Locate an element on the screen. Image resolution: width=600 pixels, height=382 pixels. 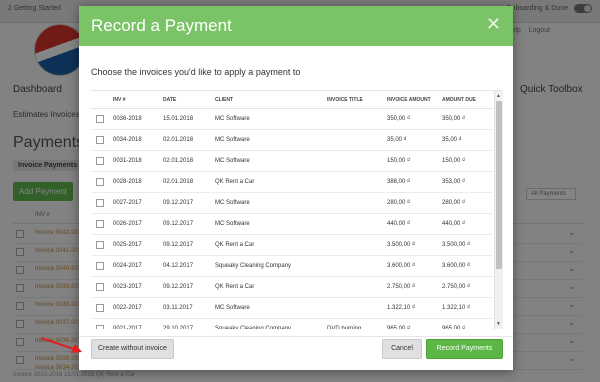
cell-inv: 0031-2018 is located at coordinates (138, 161).